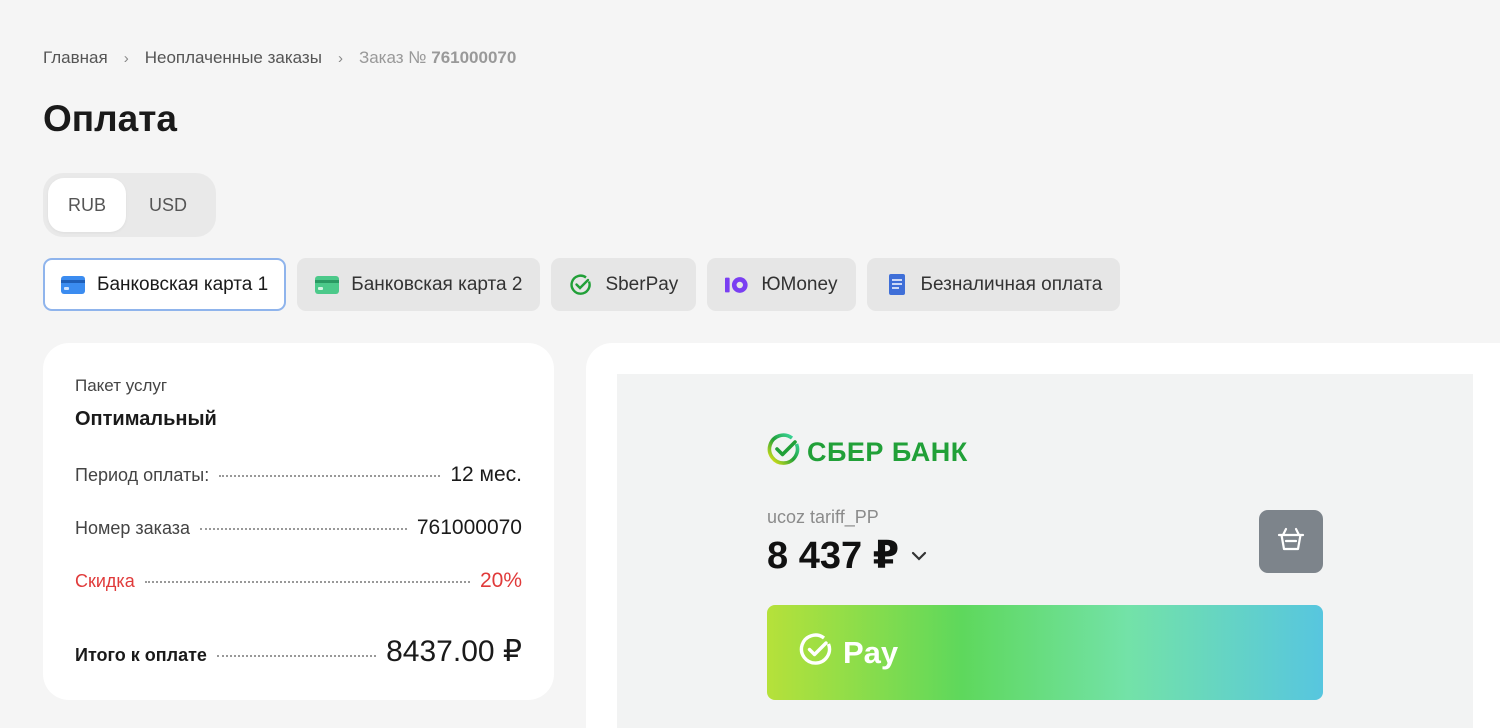 This screenshot has width=1500, height=728. What do you see at coordinates (142, 475) in the screenshot?
I see `period-label: Период оплаты:` at bounding box center [142, 475].